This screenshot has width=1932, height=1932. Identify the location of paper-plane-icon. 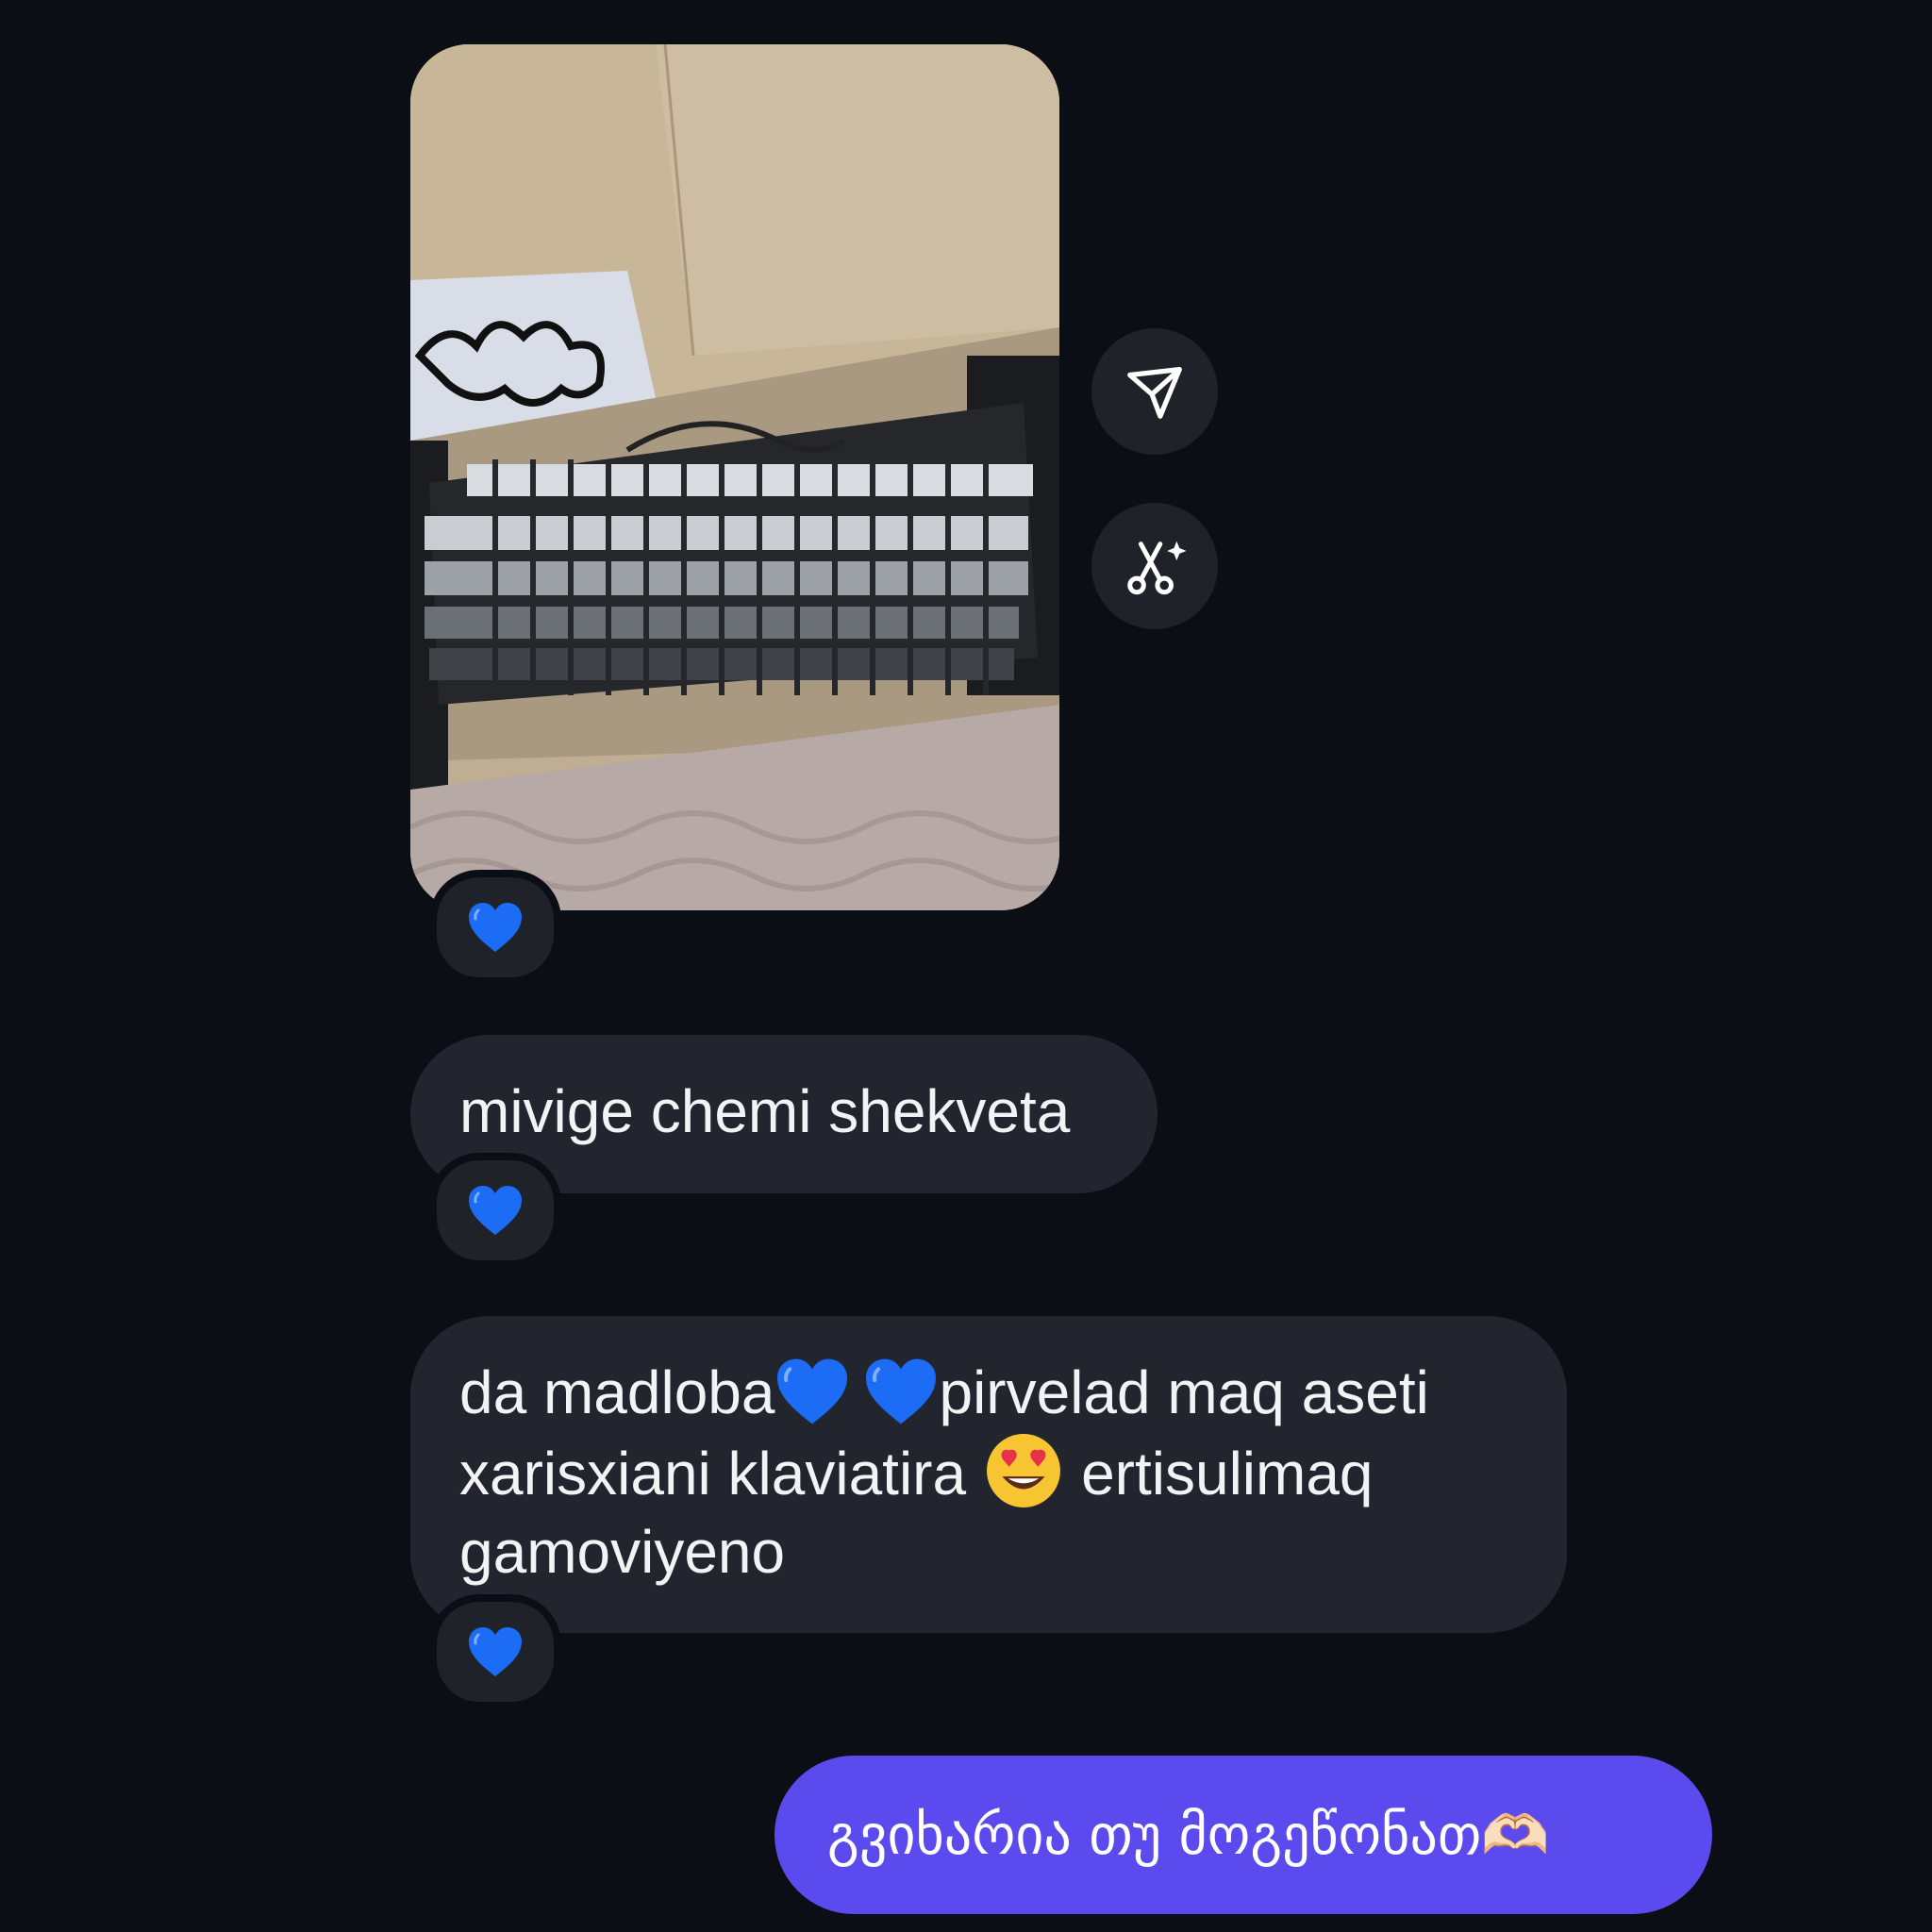
(1155, 393).